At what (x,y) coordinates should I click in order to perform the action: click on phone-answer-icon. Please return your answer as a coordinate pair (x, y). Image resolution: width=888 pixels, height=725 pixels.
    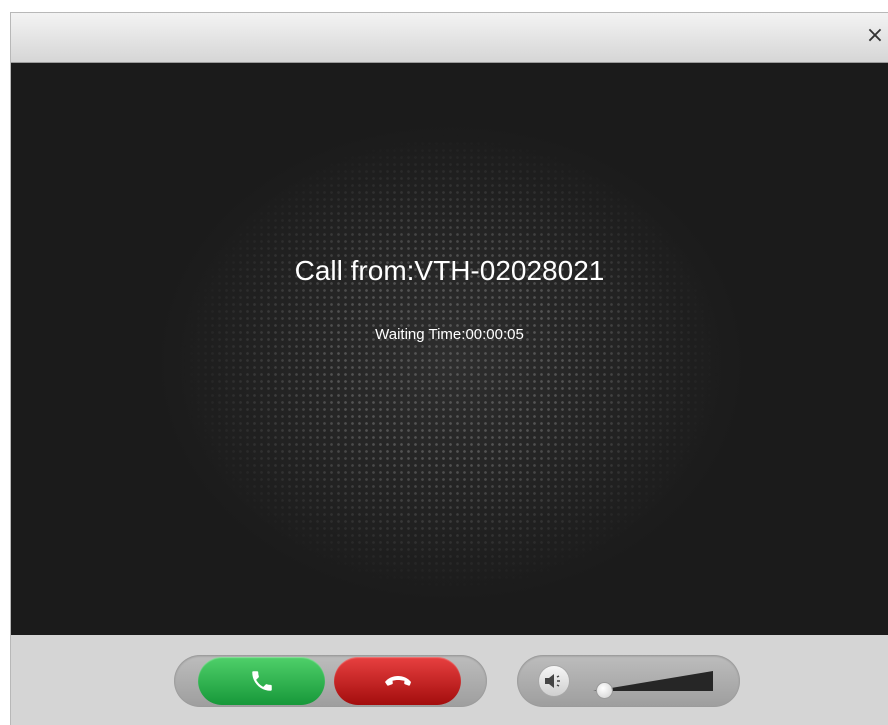
    Looking at the image, I should click on (261, 681).